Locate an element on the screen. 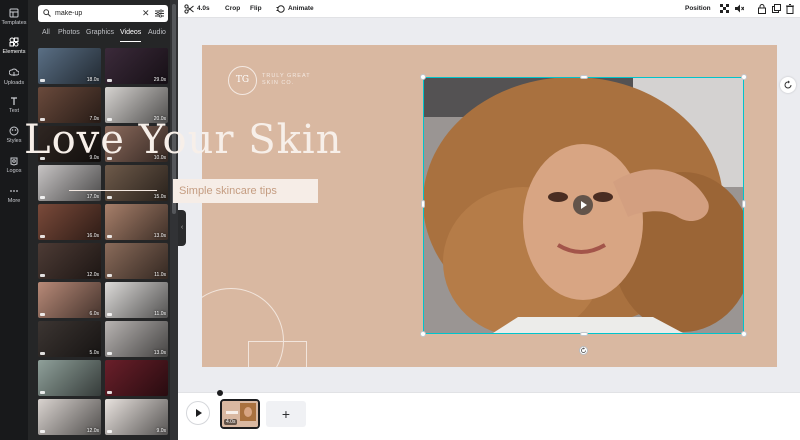  playhead-marker is located at coordinates (220, 393).